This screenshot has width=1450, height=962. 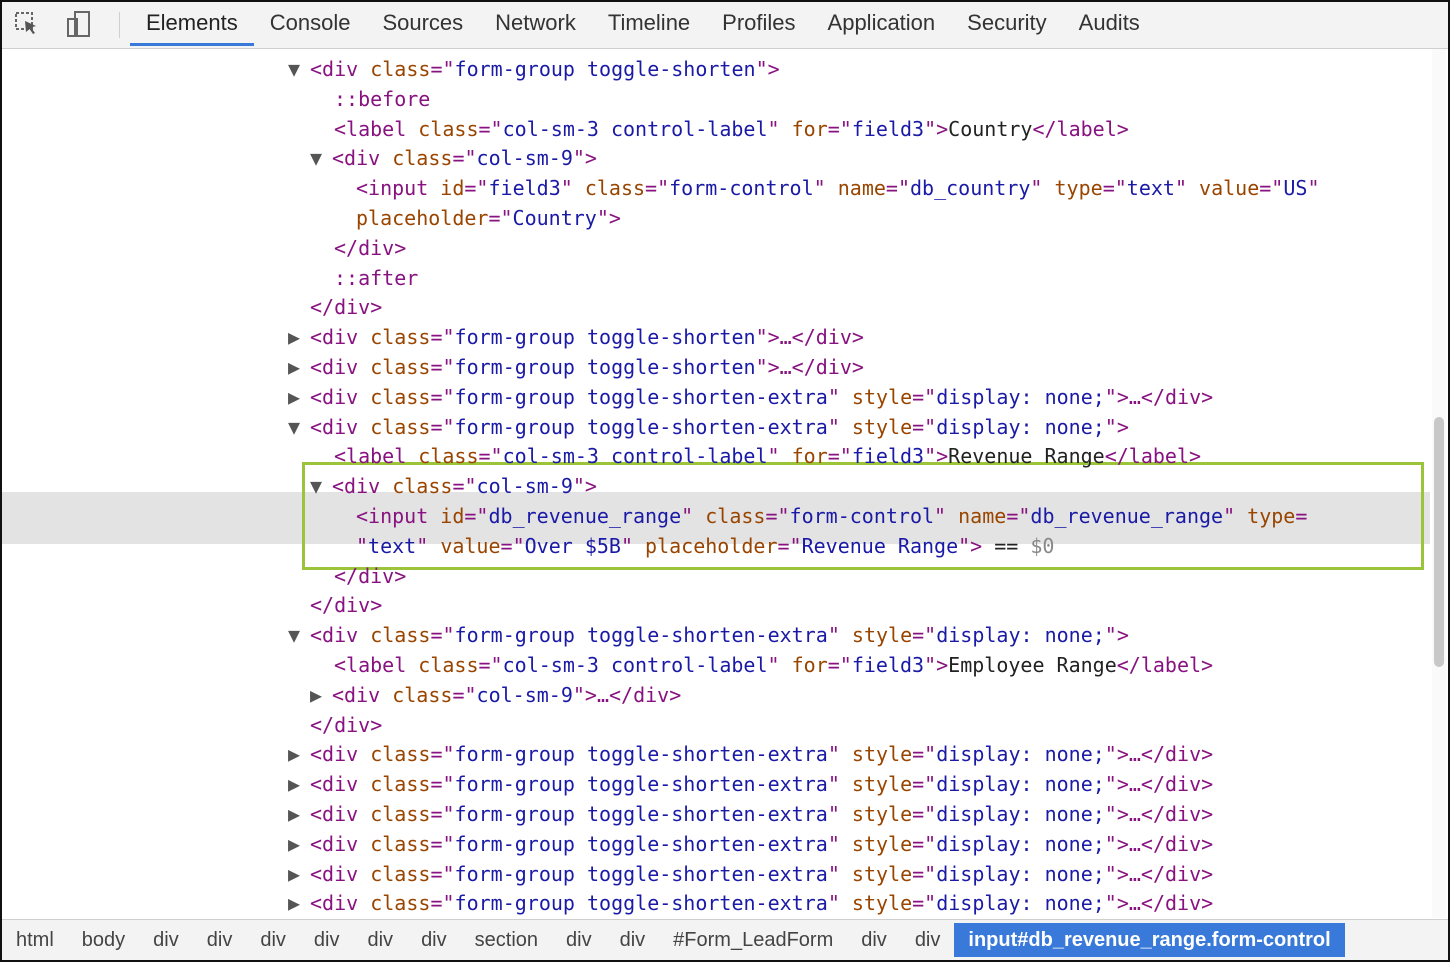 I want to click on tab-console: Console, so click(x=310, y=24).